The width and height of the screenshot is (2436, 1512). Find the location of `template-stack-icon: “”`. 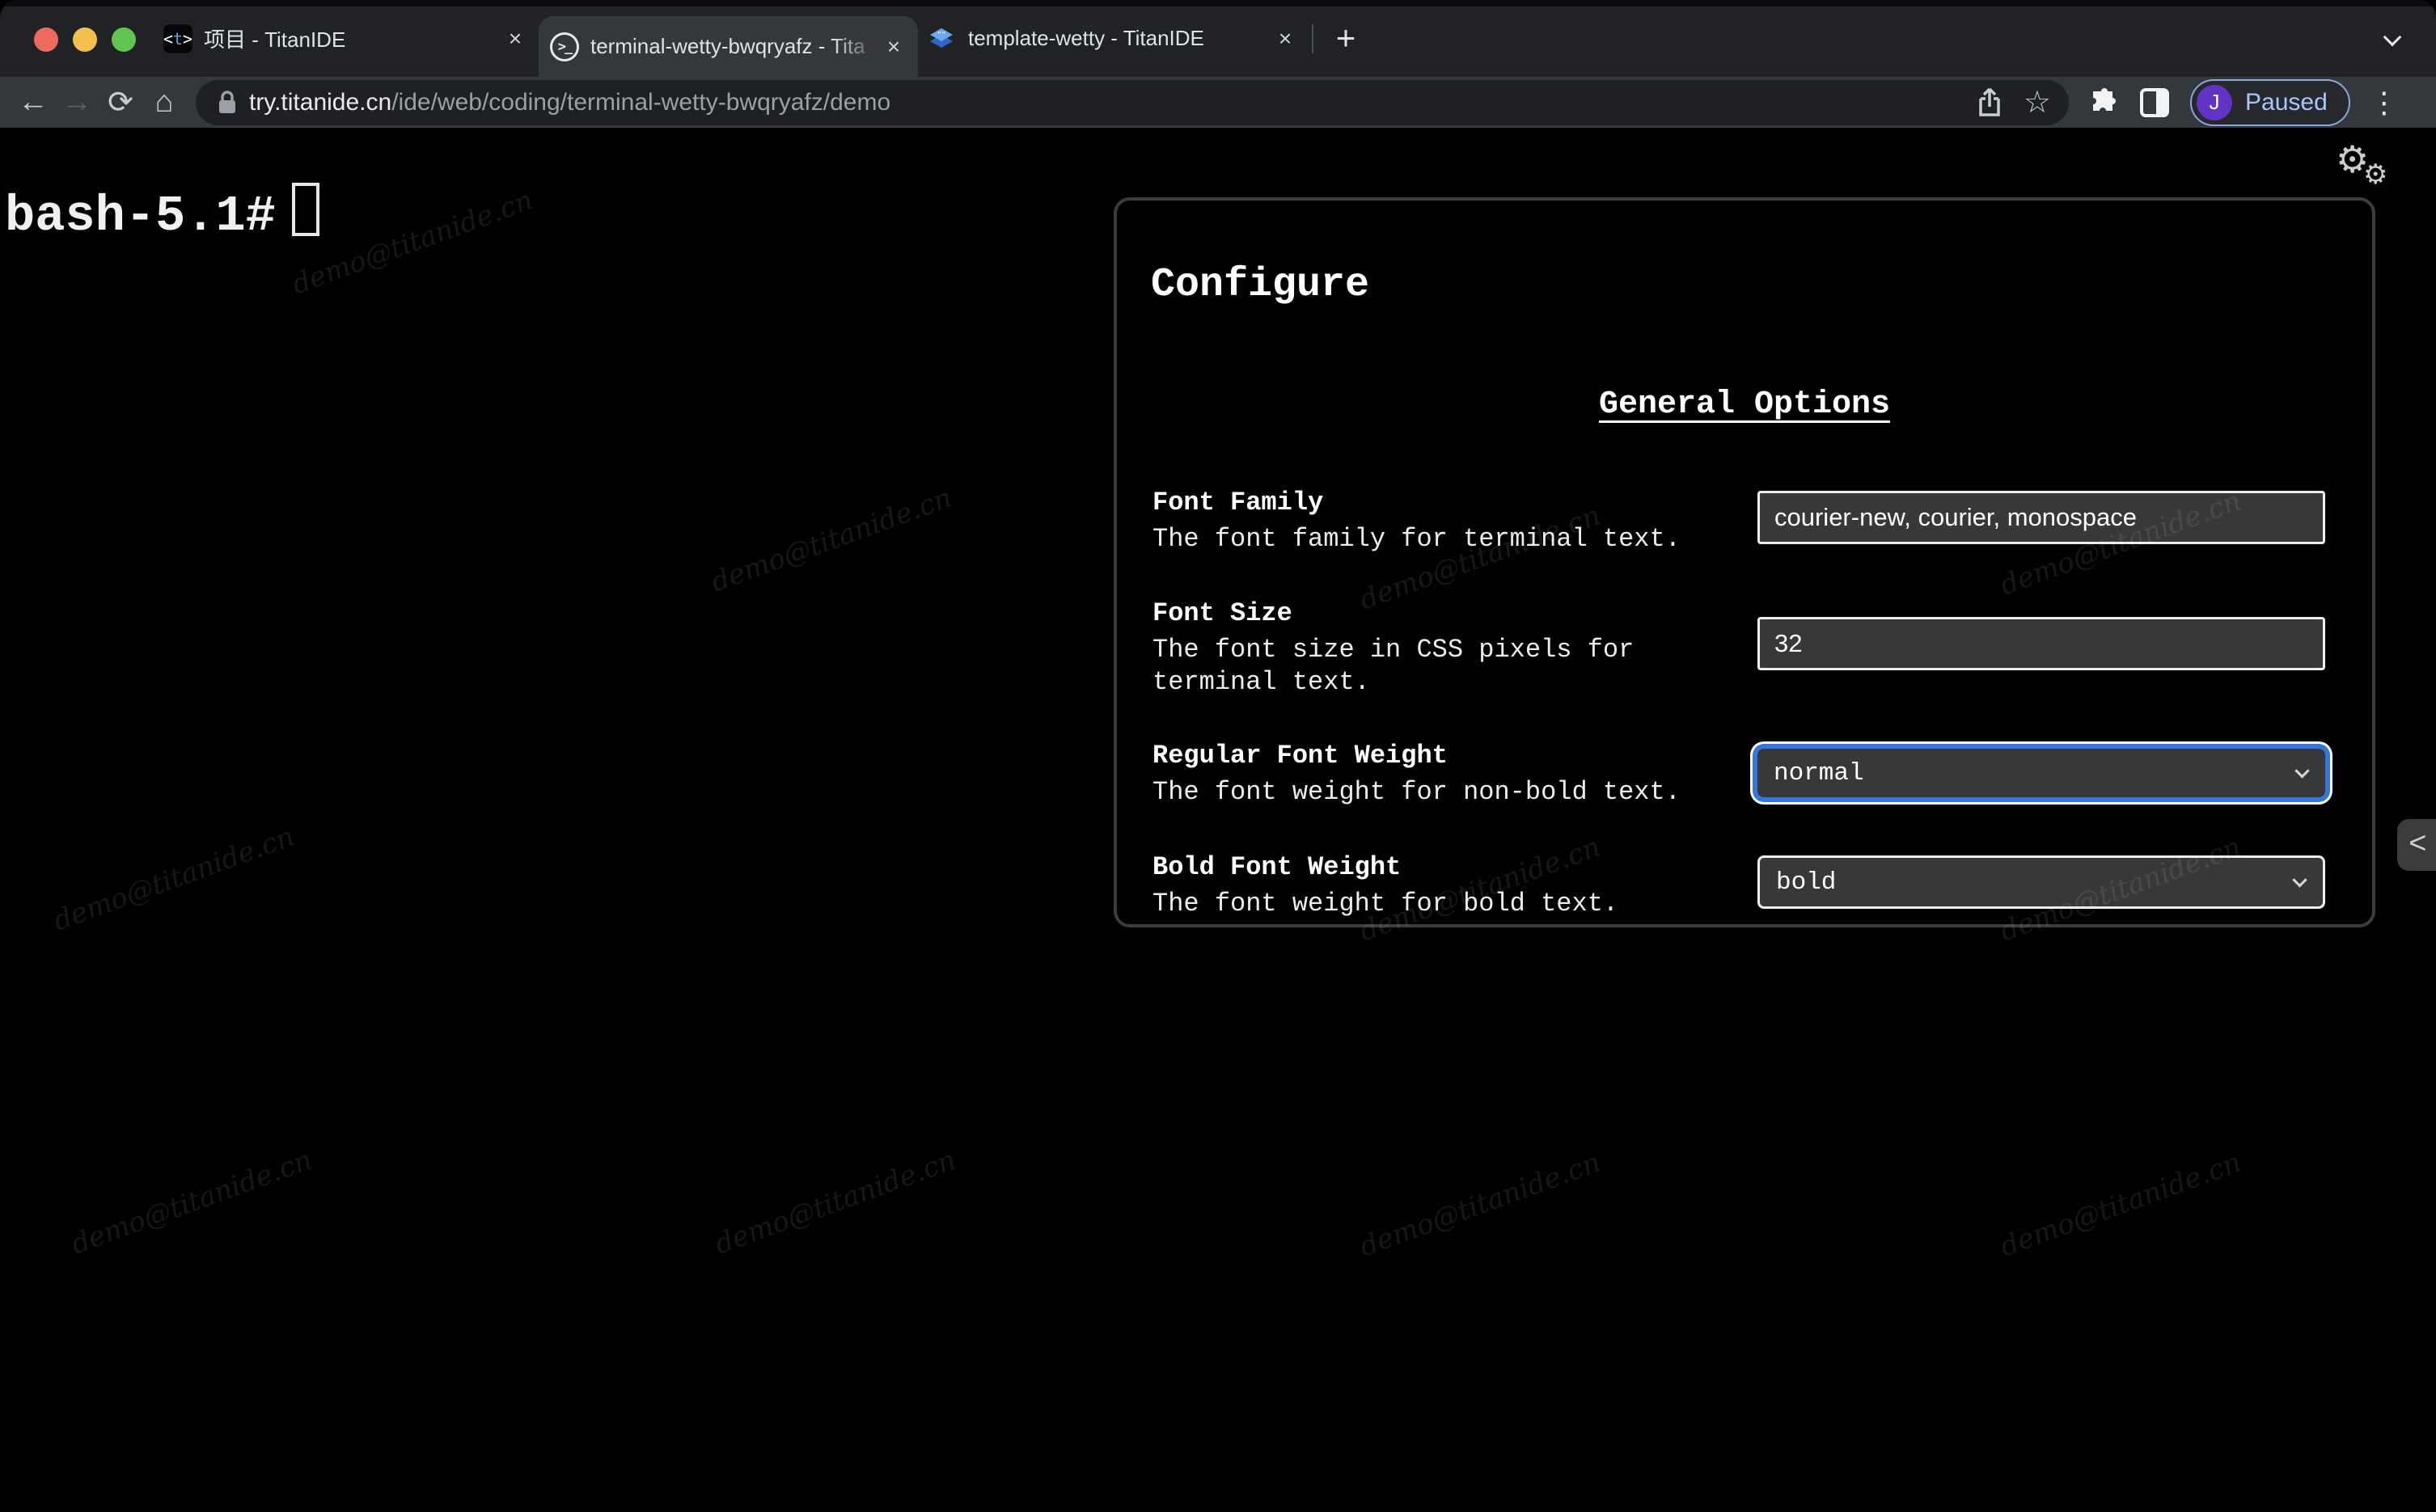

template-stack-icon: “” is located at coordinates (941, 38).